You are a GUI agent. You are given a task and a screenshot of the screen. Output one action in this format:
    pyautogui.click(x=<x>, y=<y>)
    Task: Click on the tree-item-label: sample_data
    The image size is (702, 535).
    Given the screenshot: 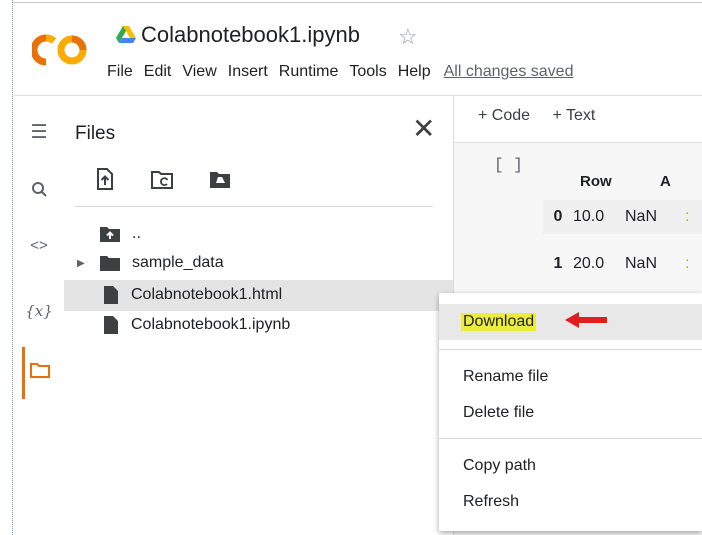 What is the action you would take?
    pyautogui.click(x=178, y=262)
    